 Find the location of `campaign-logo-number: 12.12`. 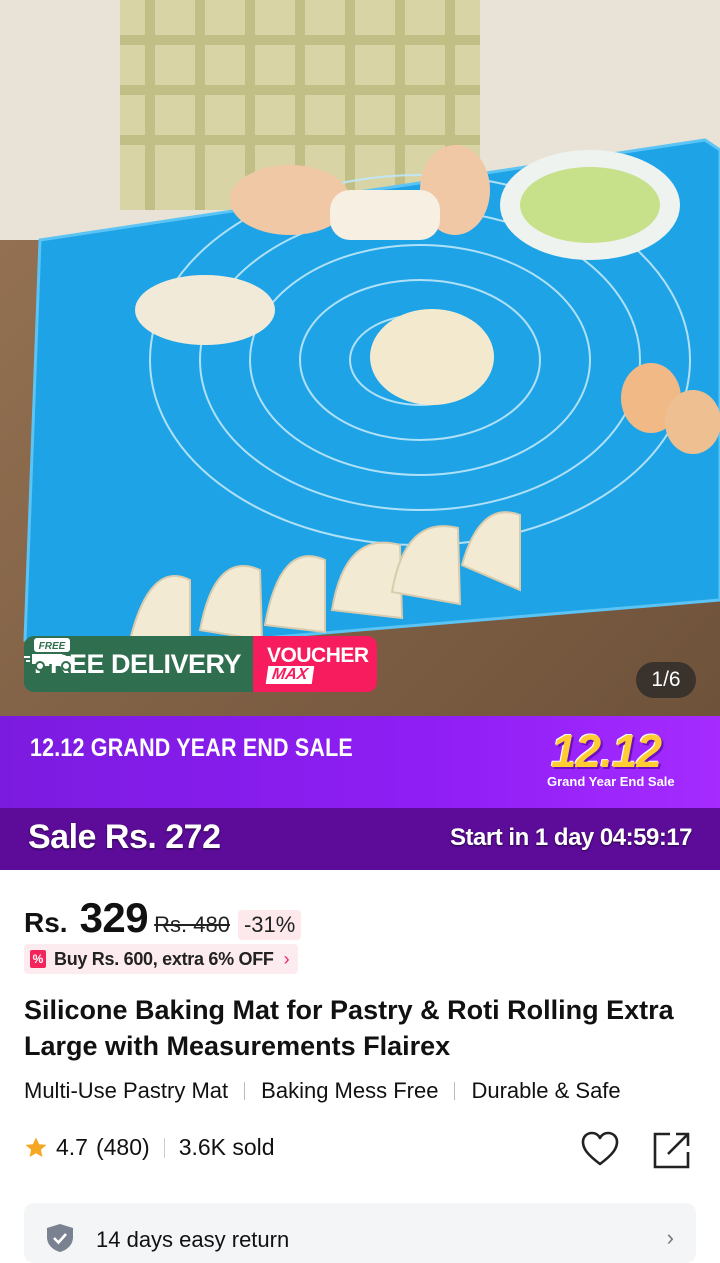

campaign-logo-number: 12.12 is located at coordinates (606, 751).